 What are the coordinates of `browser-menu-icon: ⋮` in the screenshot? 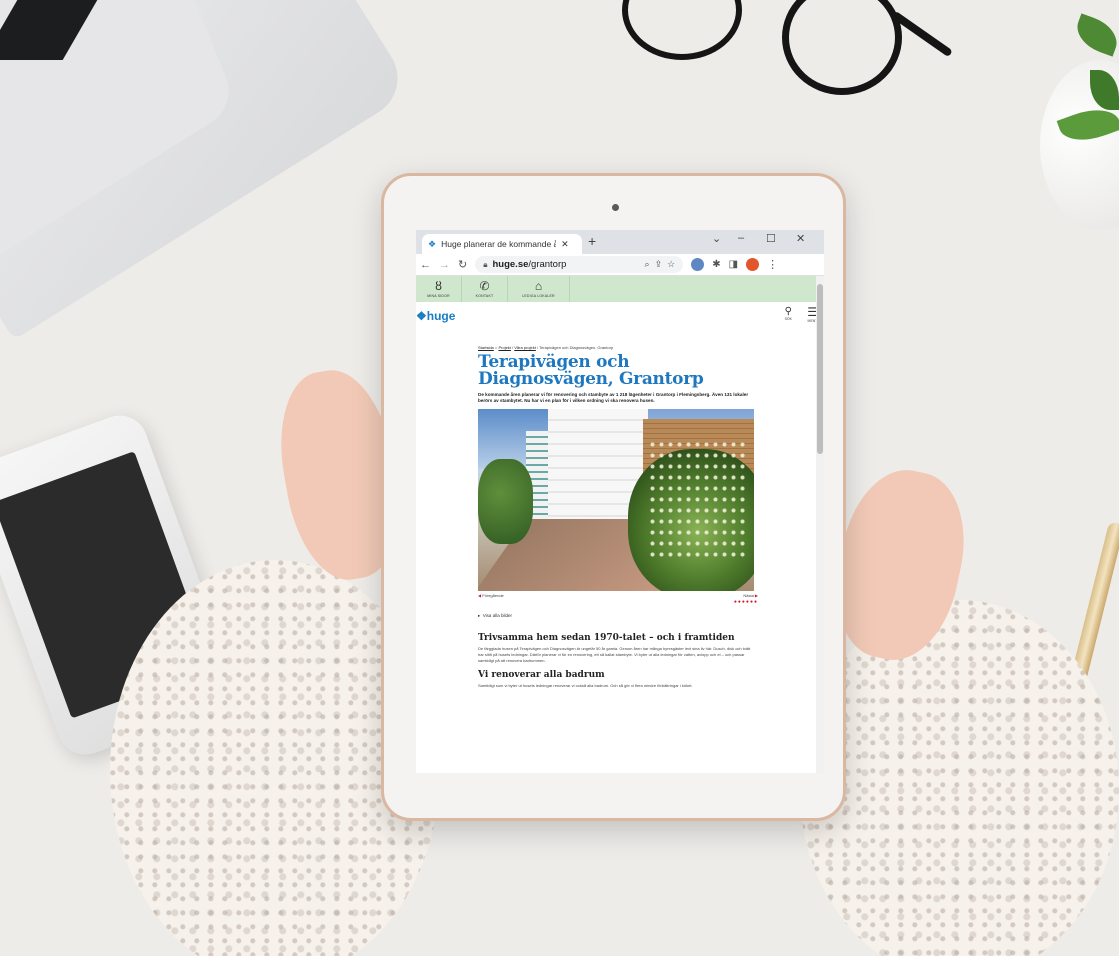 It's located at (772, 264).